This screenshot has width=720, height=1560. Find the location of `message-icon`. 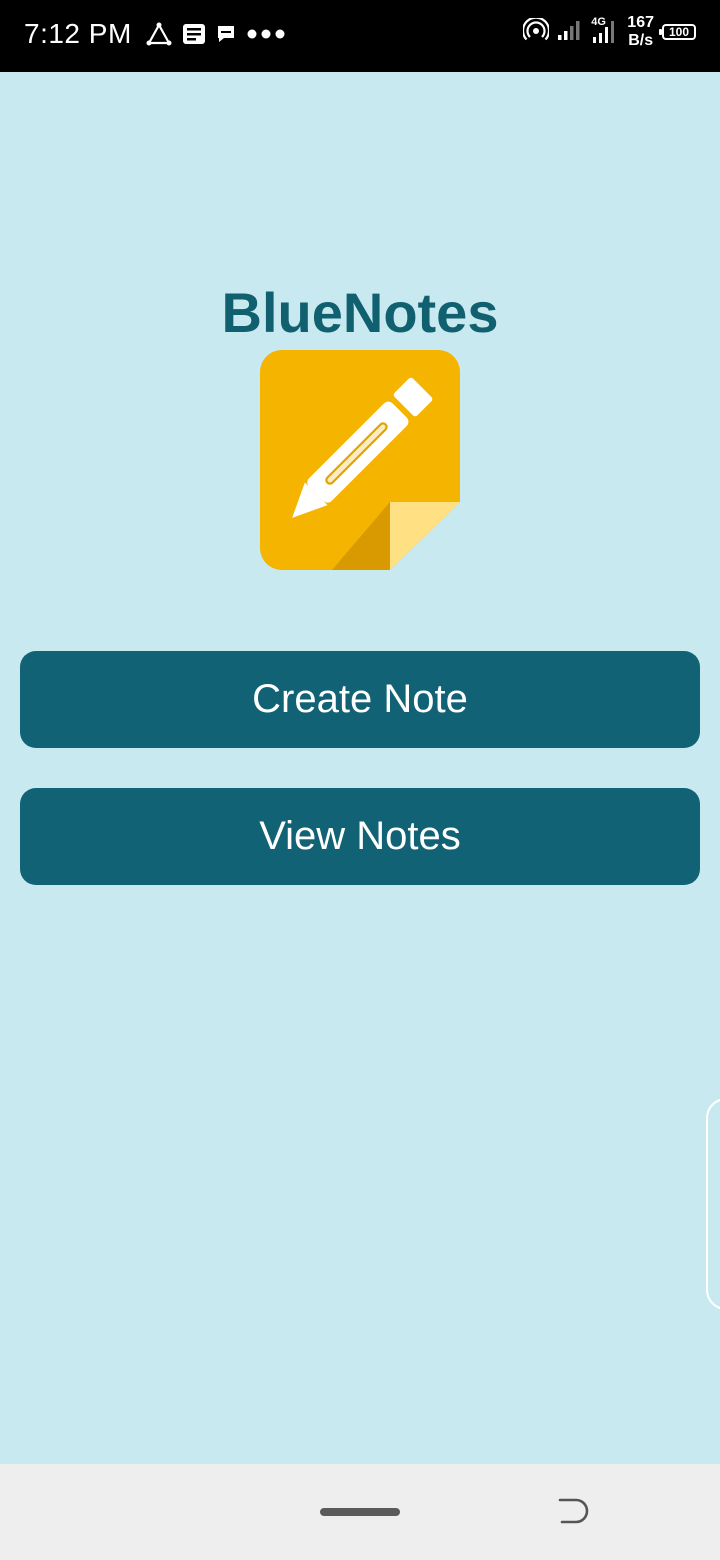

message-icon is located at coordinates (226, 34).